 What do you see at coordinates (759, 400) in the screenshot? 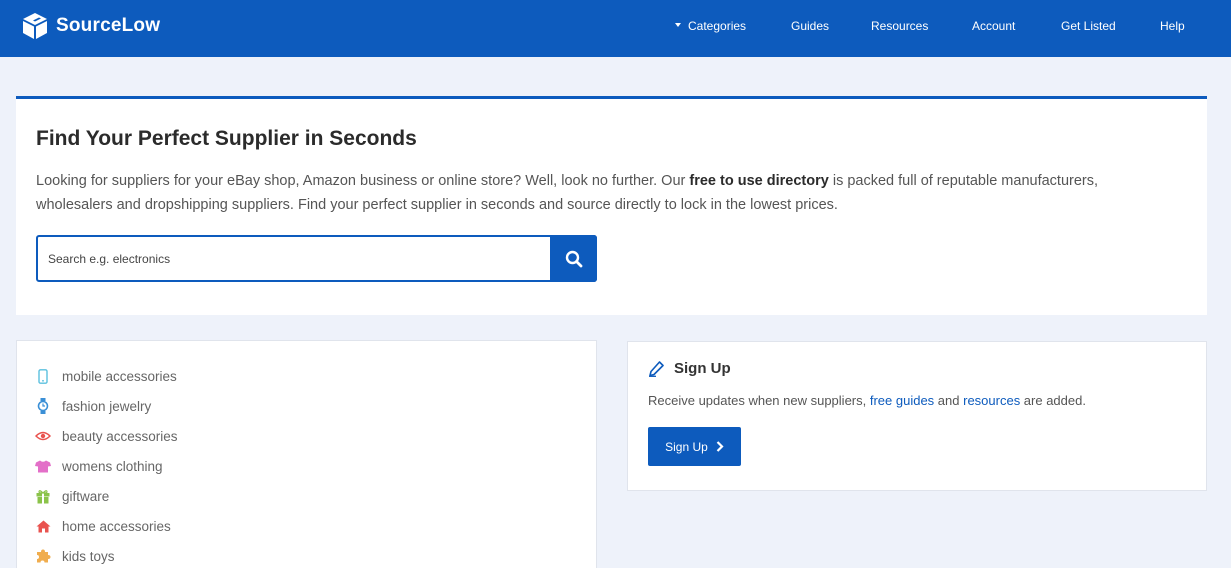
I see `signup-text-start: Receive updates when new suppliers,` at bounding box center [759, 400].